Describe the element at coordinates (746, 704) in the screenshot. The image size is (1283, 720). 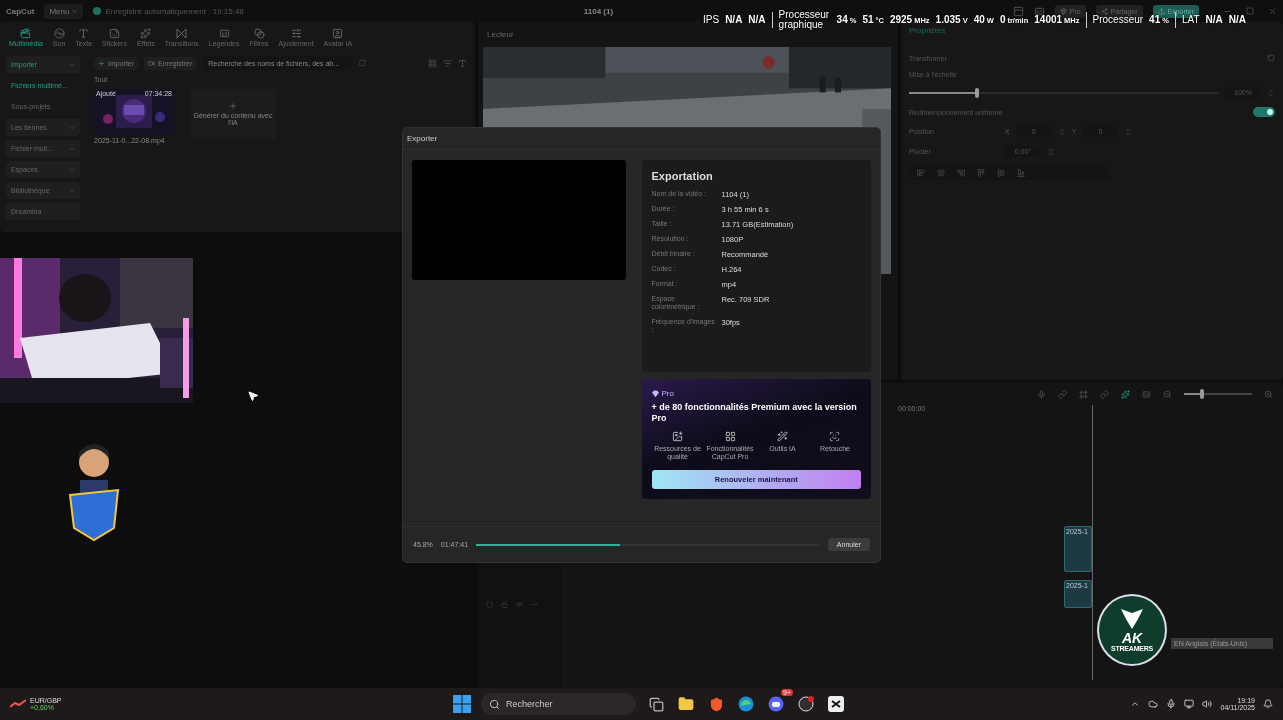
I see `browser-icon` at that location.